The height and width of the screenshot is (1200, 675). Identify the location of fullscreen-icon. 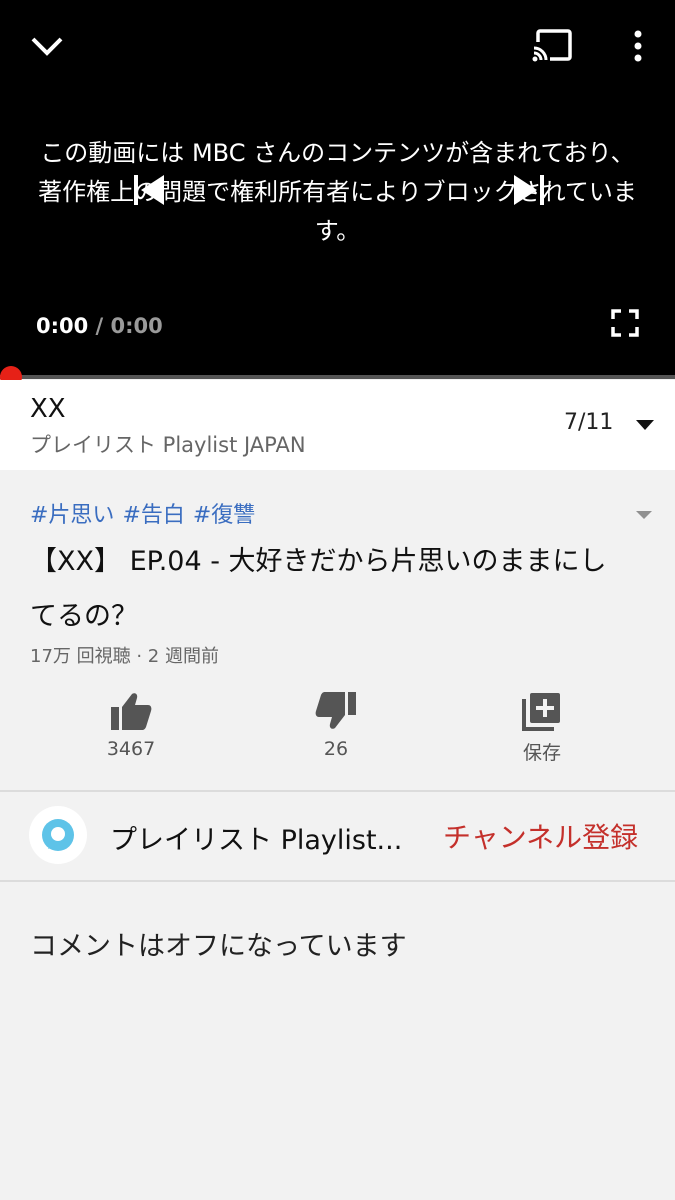
(625, 323).